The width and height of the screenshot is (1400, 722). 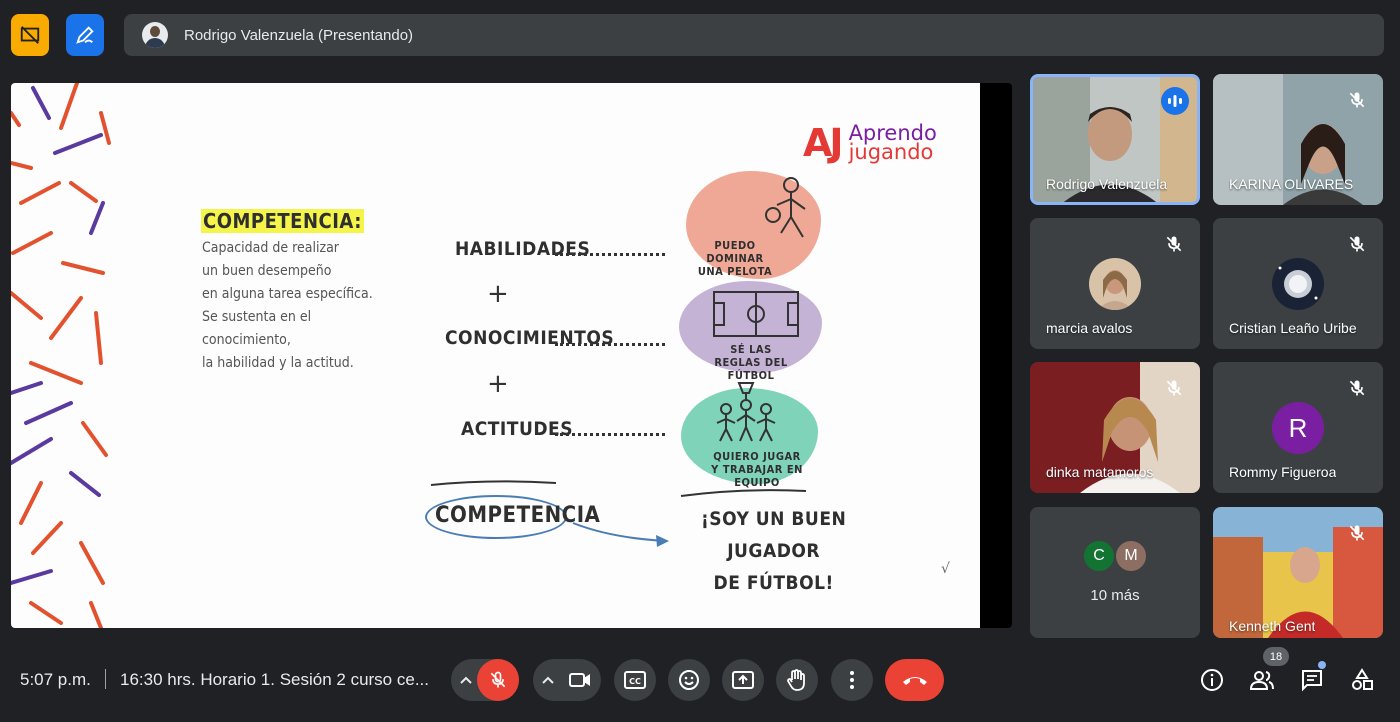 I want to click on participant-name: Cristian Leaño Uribe, so click(x=1293, y=328).